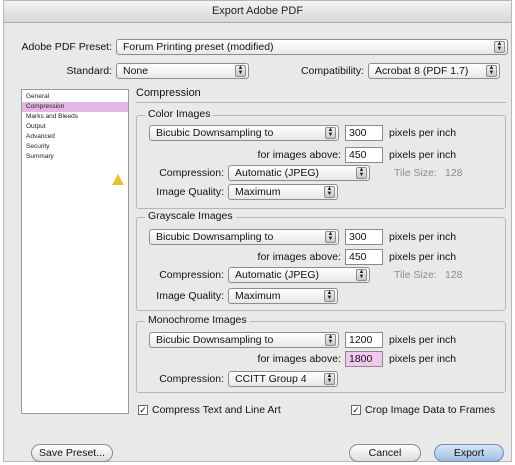 The image size is (515, 465). What do you see at coordinates (364, 257) in the screenshot?
I see `grayscale-above-field: 450` at bounding box center [364, 257].